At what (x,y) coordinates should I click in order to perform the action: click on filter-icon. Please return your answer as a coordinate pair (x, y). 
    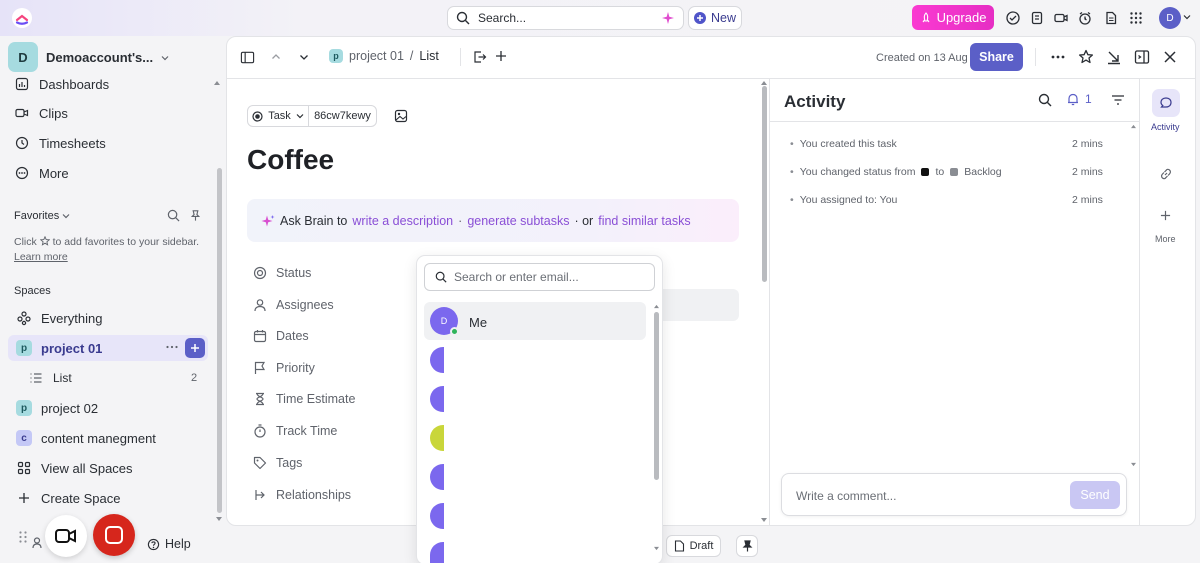
    Looking at the image, I should click on (1118, 100).